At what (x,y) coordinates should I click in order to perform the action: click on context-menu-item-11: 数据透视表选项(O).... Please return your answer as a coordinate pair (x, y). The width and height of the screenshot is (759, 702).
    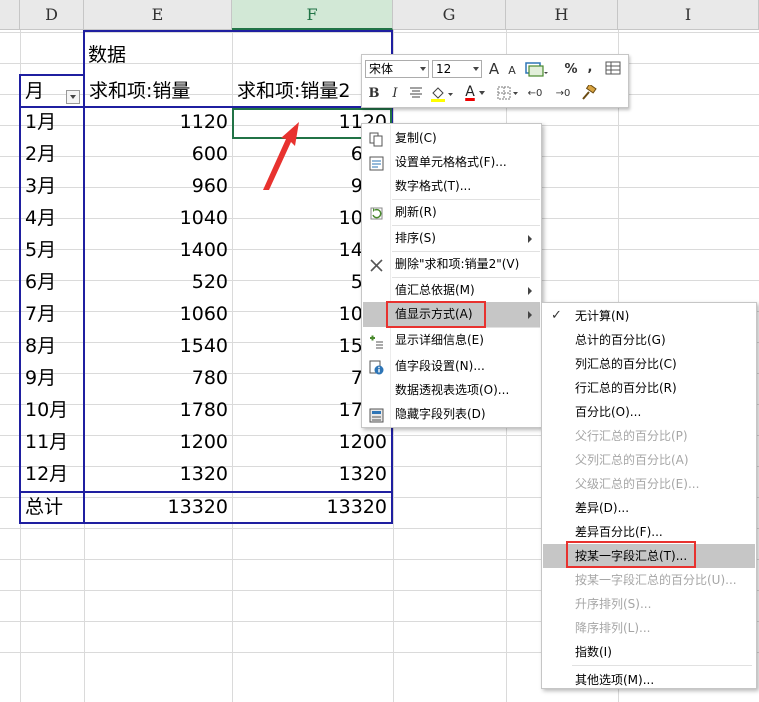
    Looking at the image, I should click on (451, 390).